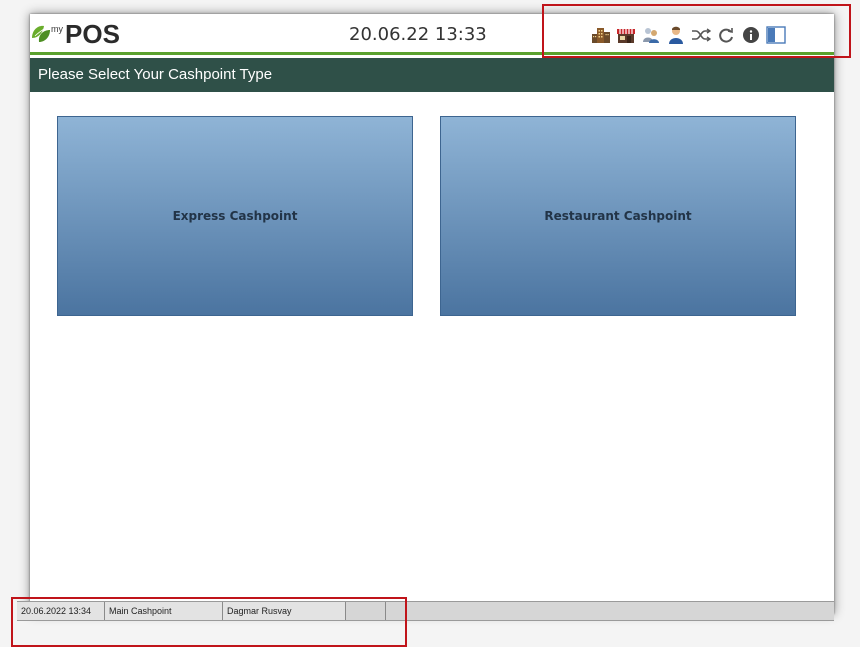 The image size is (860, 647). I want to click on logo-prefix: my, so click(57, 29).